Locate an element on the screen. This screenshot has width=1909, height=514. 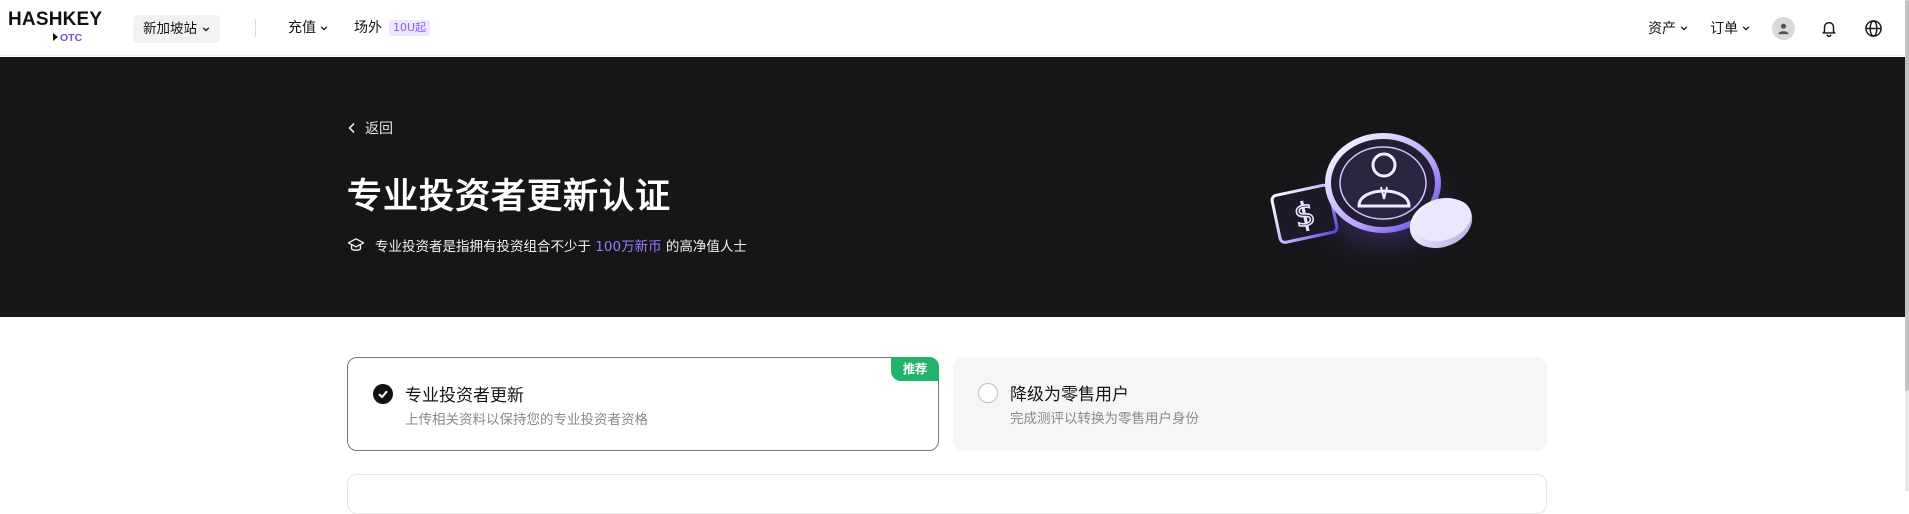
option-pro-investor-renewal: 推荐 专业投资者更新 上传相关资料以保持您的专业投资者资格 is located at coordinates (643, 404).